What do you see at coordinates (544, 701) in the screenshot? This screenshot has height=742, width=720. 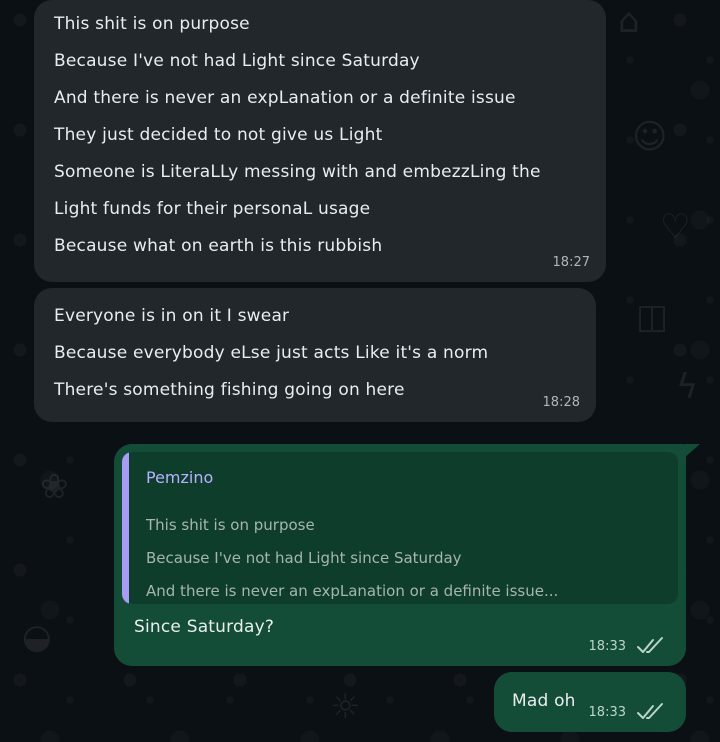 I see `message-text: Mad oh` at bounding box center [544, 701].